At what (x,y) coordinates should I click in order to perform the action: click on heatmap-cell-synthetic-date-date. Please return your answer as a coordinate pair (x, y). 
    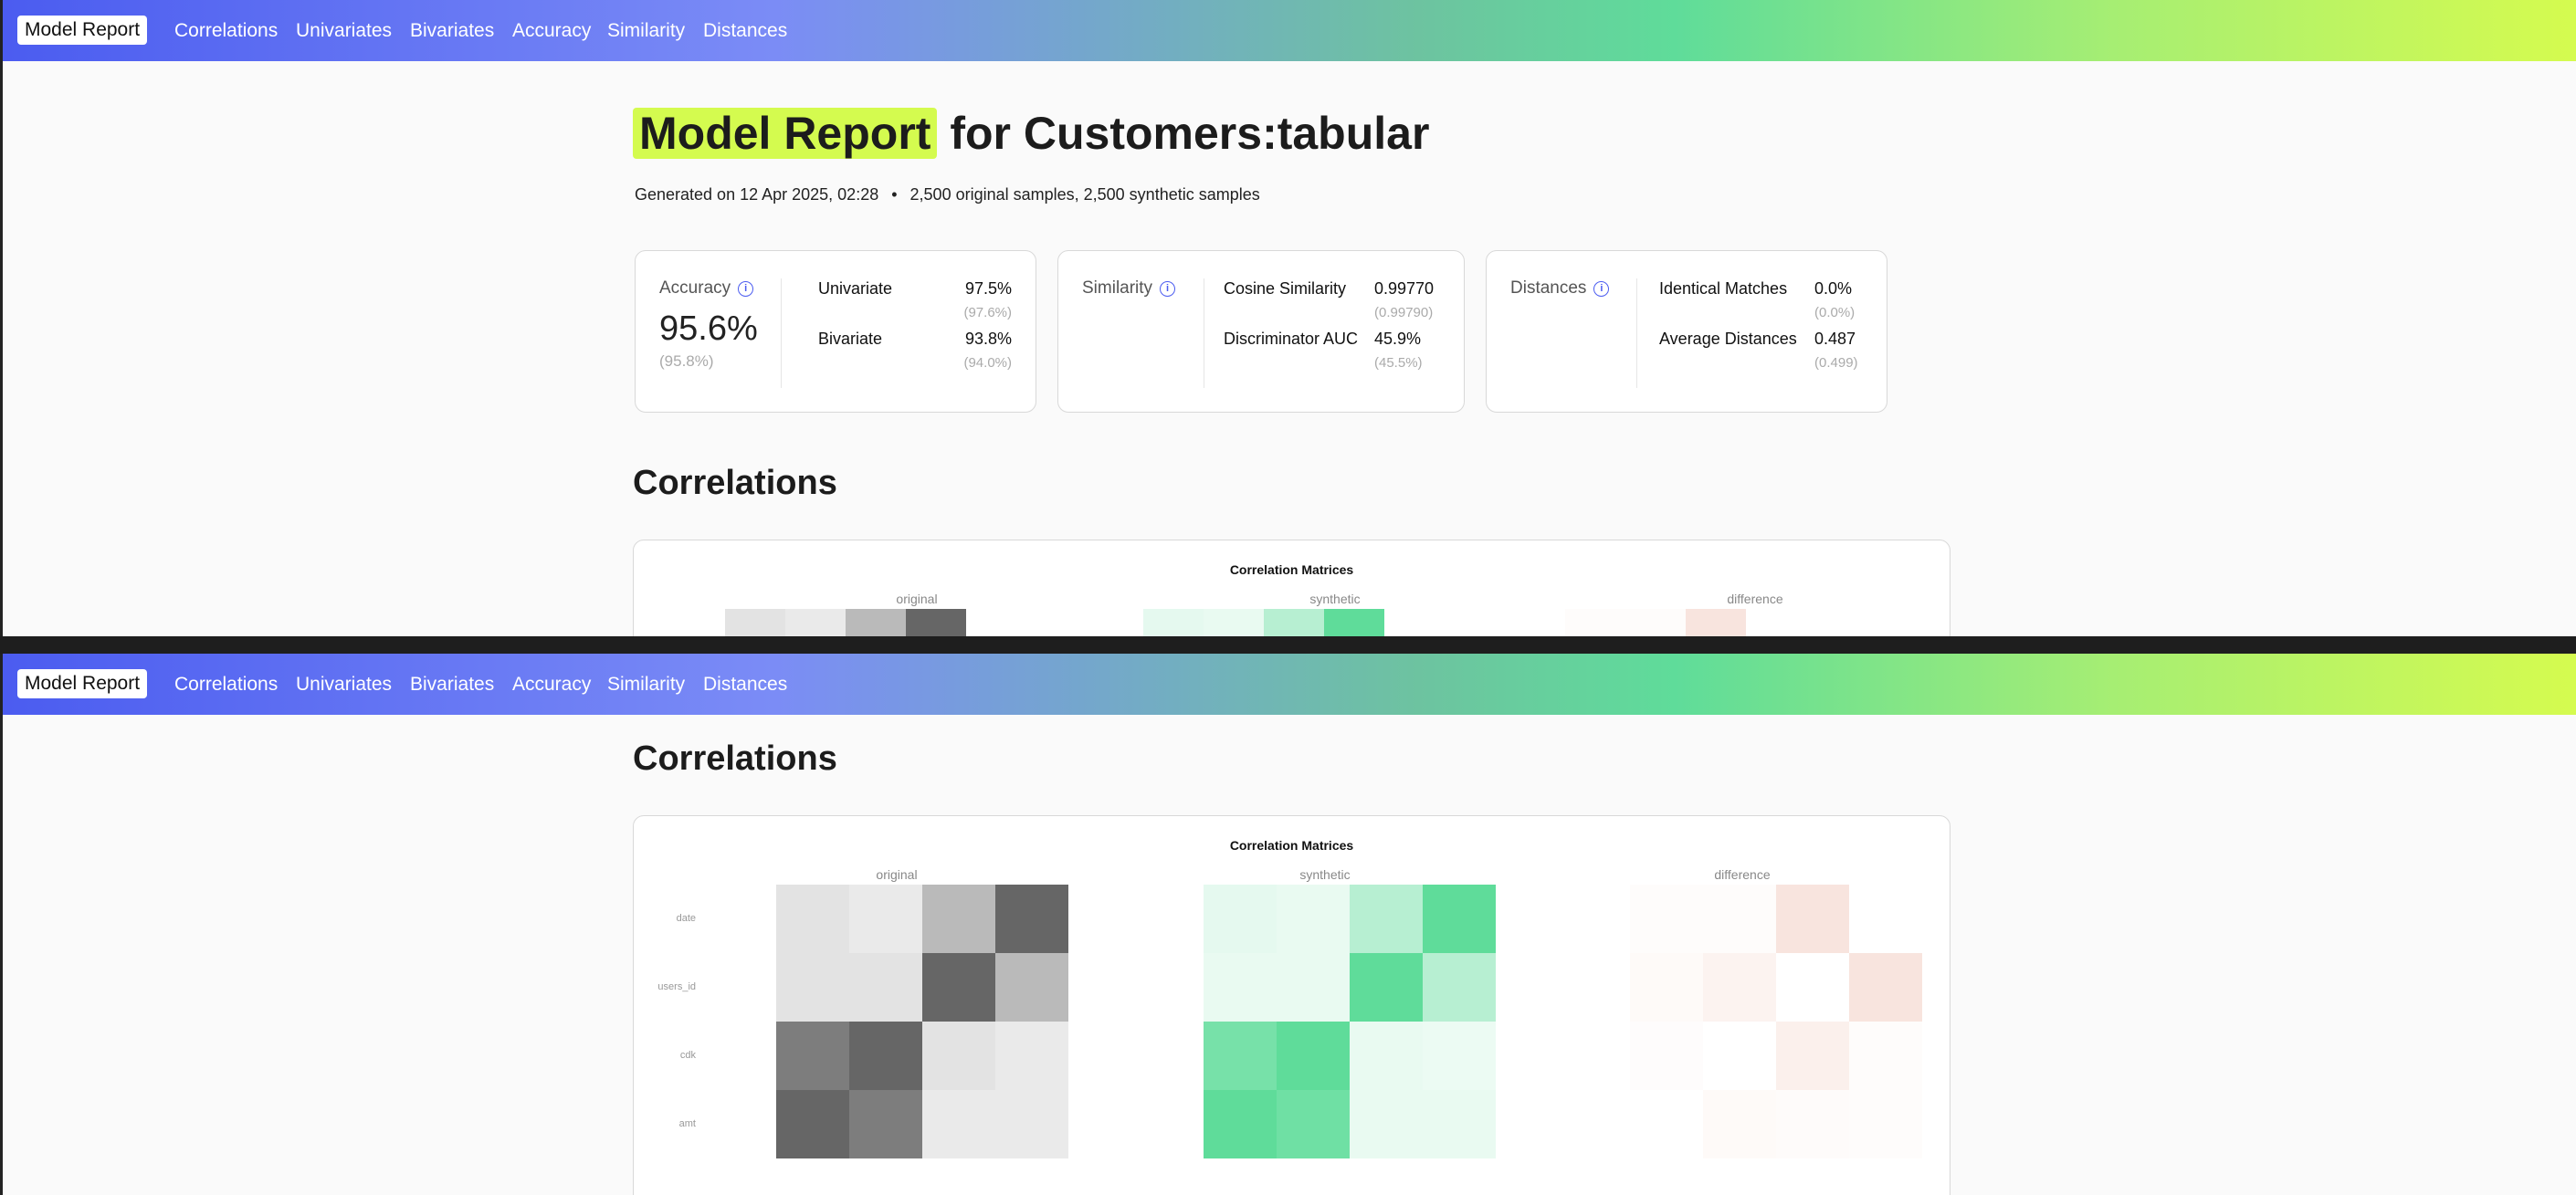
    Looking at the image, I should click on (1240, 919).